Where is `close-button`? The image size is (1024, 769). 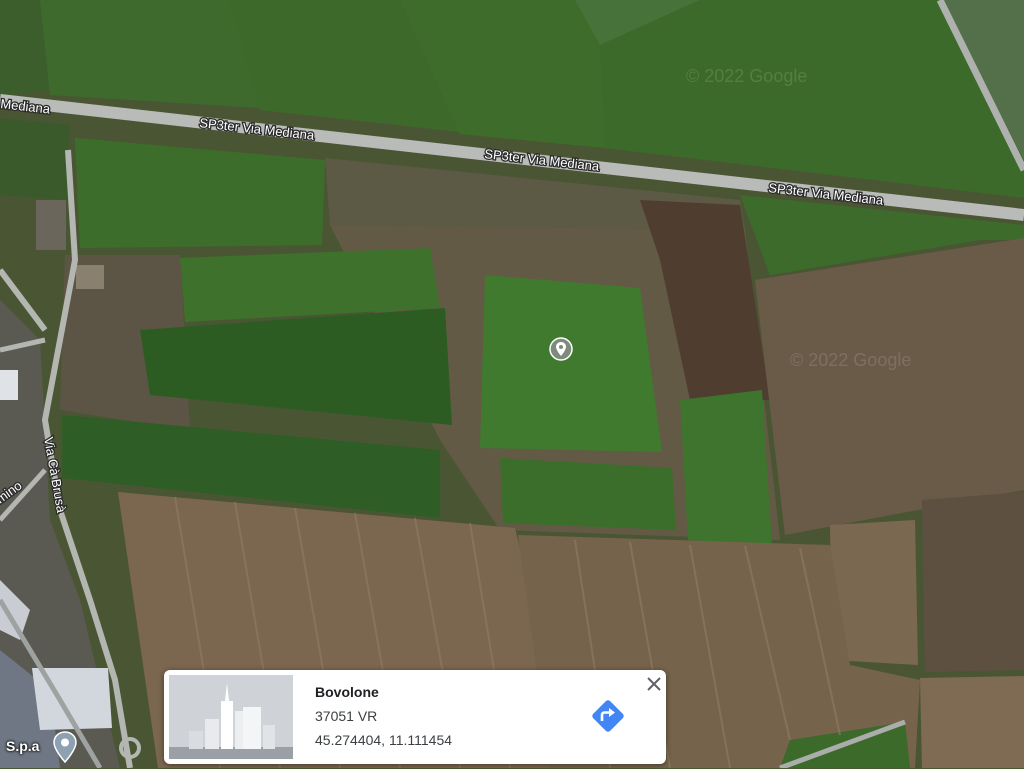
close-button is located at coordinates (654, 684).